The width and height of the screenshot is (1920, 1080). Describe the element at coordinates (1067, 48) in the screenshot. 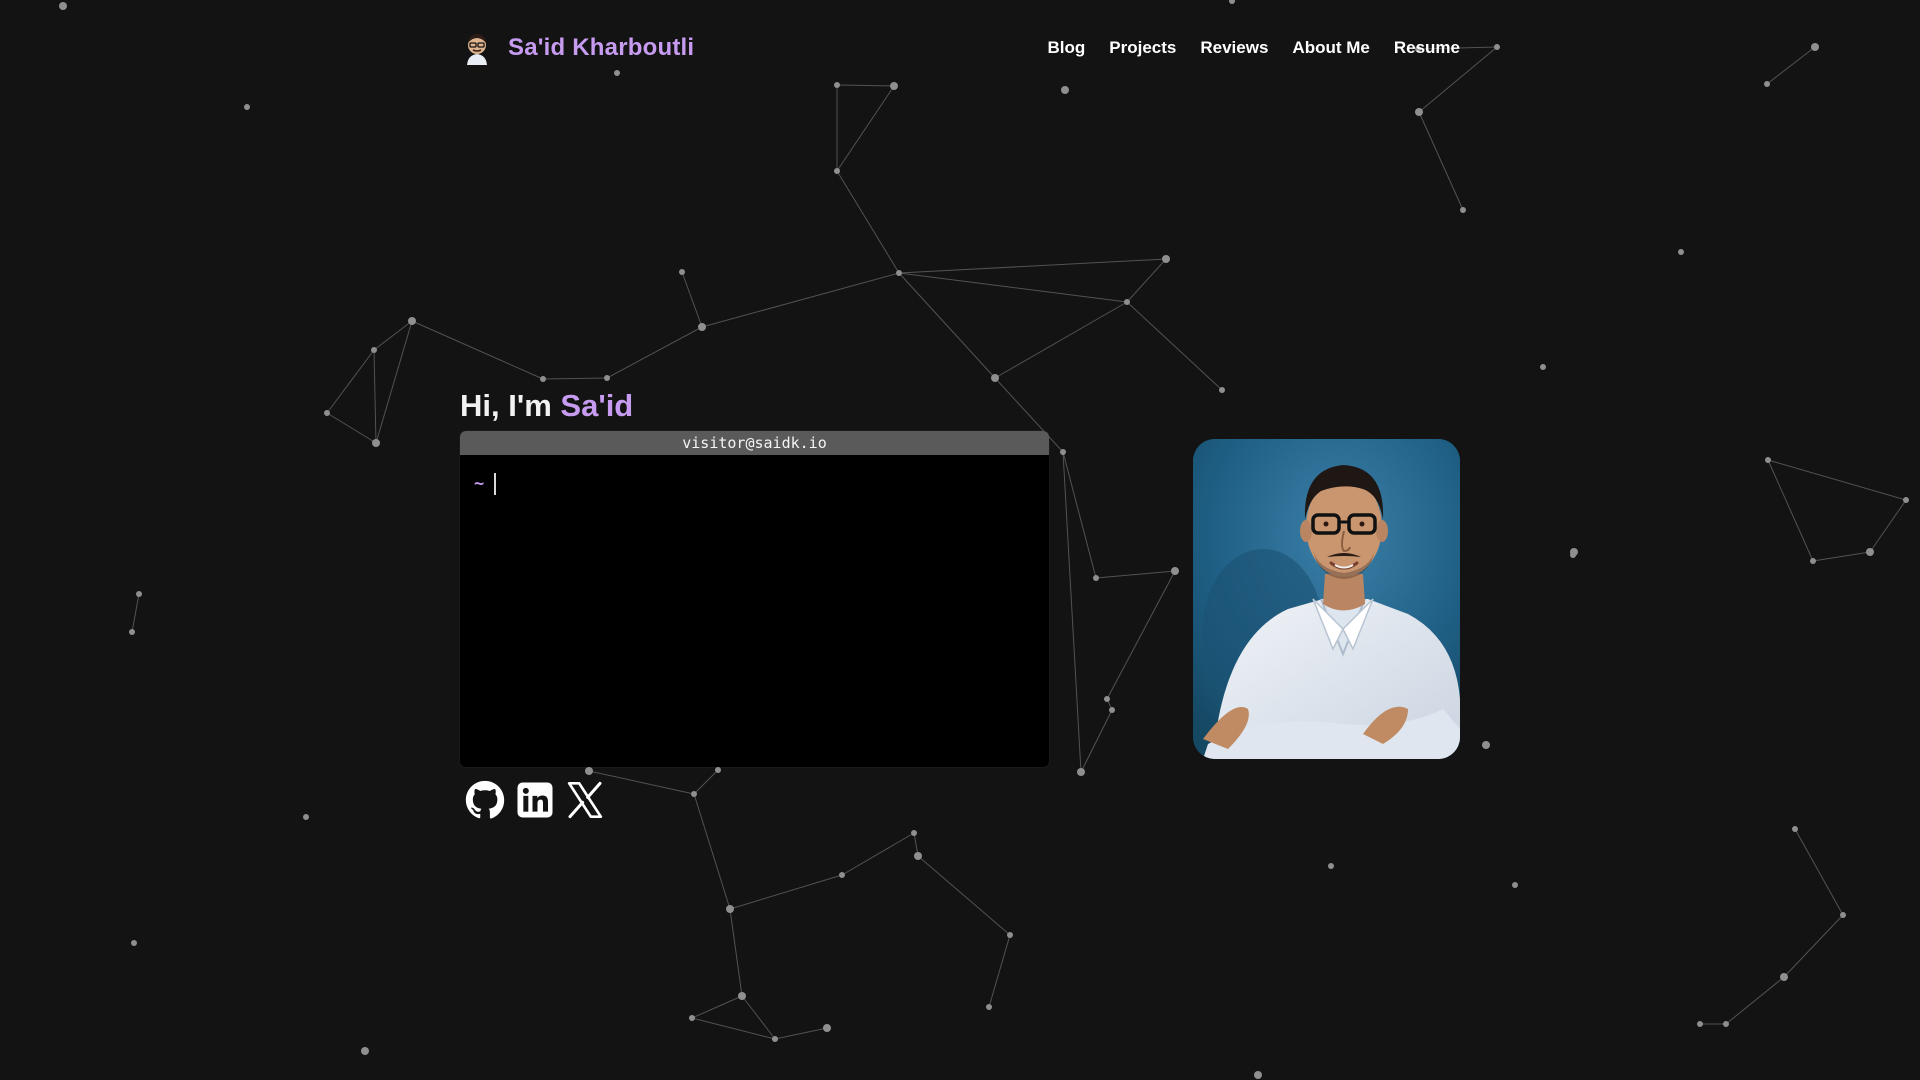

I see `nav-blog: Blog` at that location.